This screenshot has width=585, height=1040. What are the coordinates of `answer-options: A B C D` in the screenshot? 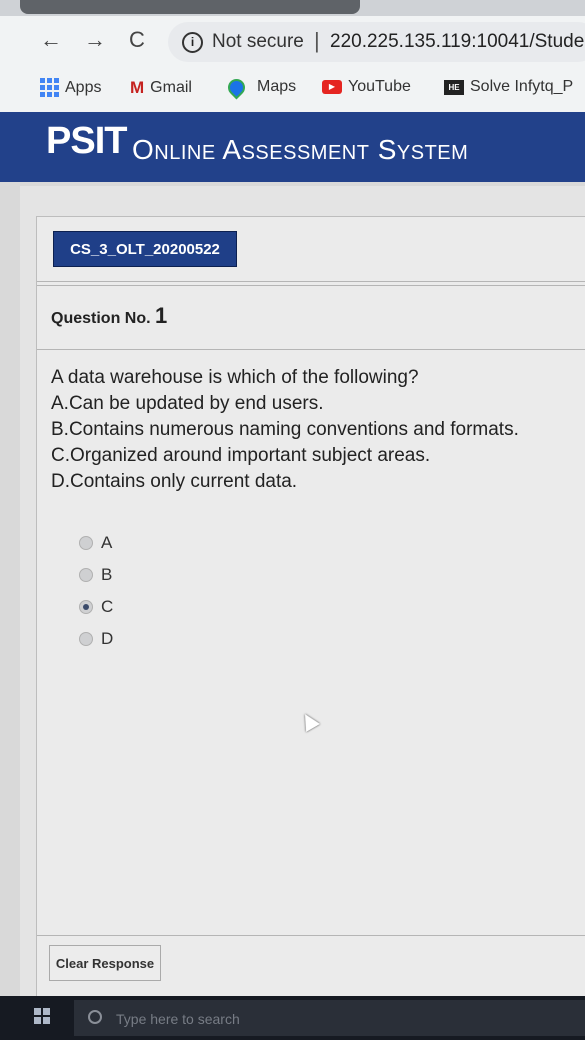 It's located at (96, 591).